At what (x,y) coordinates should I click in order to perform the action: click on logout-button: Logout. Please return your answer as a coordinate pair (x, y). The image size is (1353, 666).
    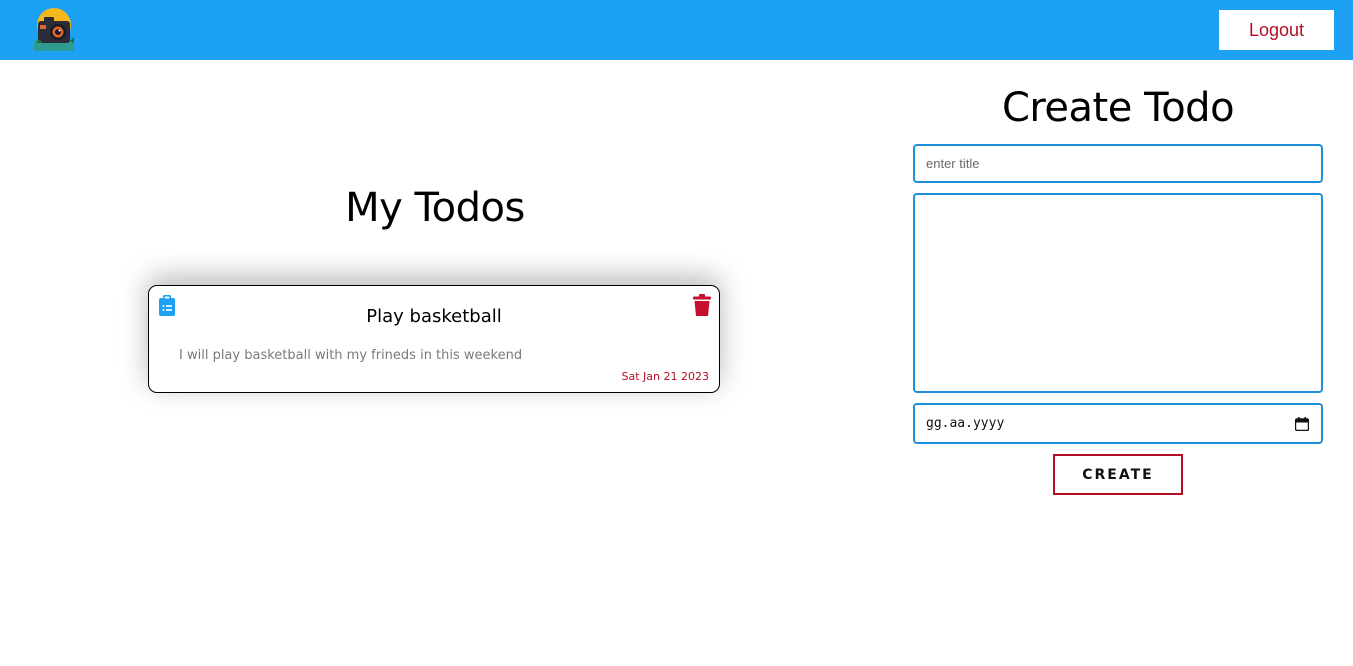
    Looking at the image, I should click on (1276, 30).